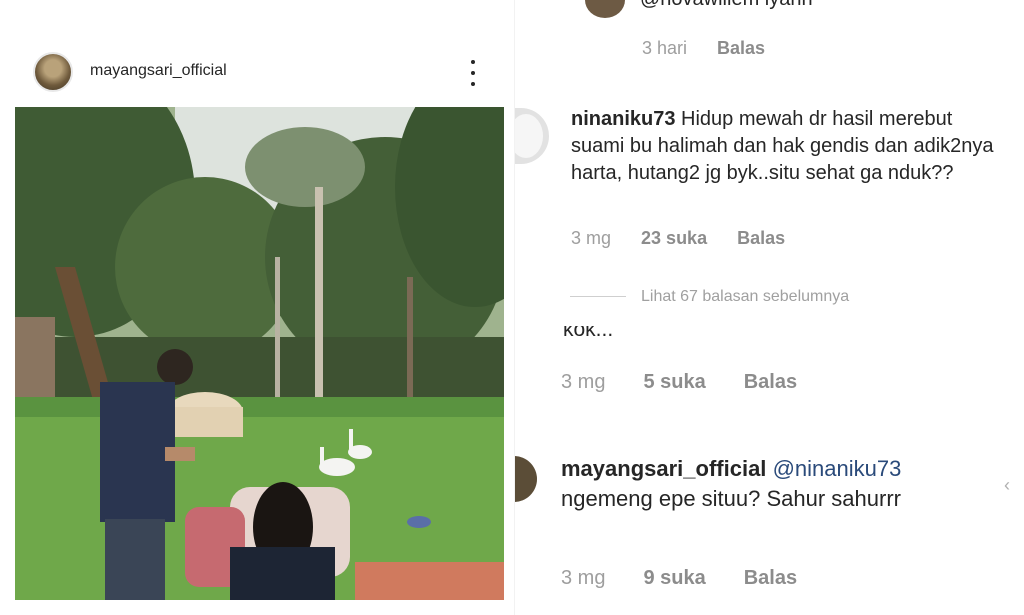  What do you see at coordinates (598, 296) in the screenshot?
I see `reply-divider` at bounding box center [598, 296].